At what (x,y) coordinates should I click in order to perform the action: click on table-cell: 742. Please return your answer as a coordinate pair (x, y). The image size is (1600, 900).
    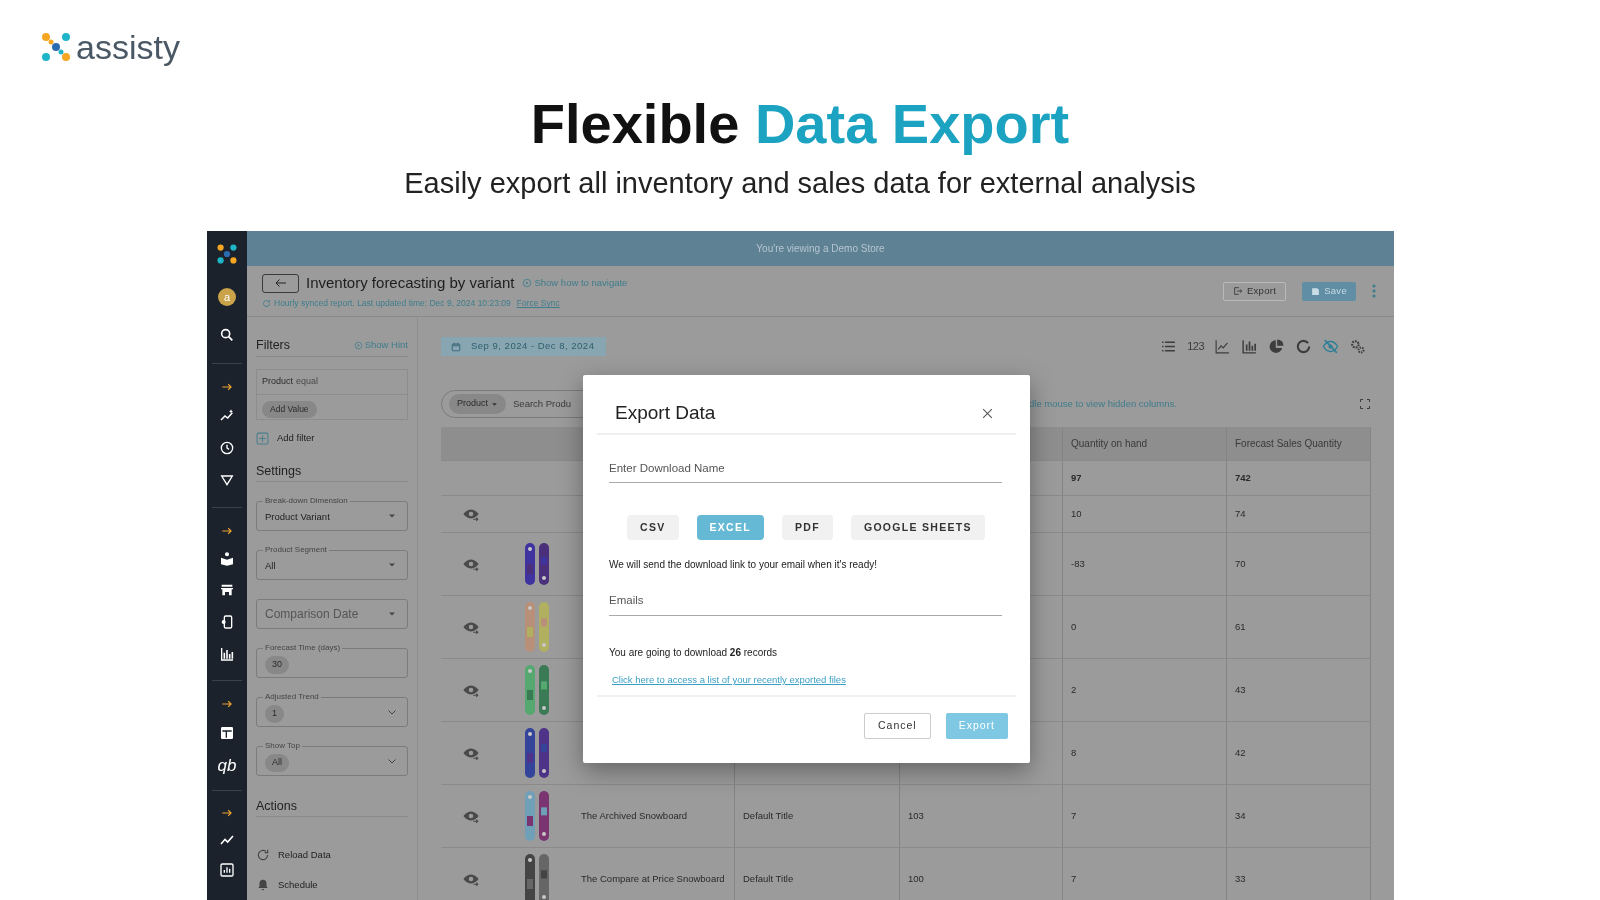
    Looking at the image, I should click on (1299, 478).